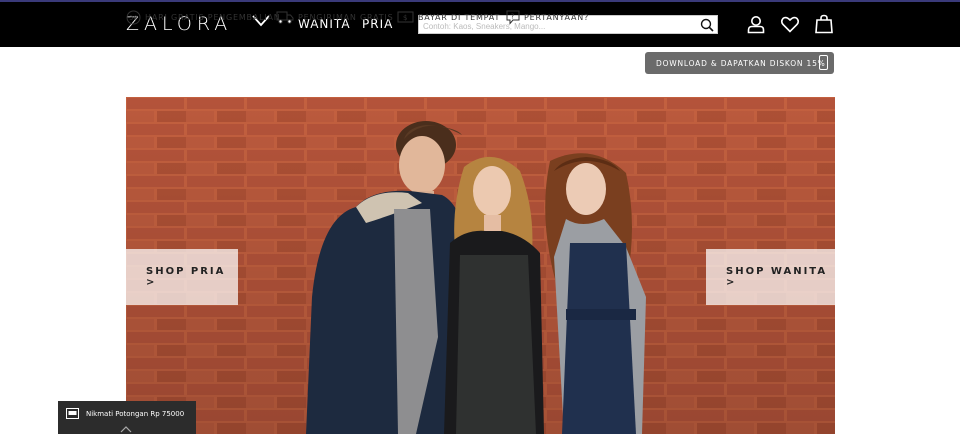 This screenshot has width=960, height=434. What do you see at coordinates (823, 62) in the screenshot?
I see `smartphone-icon` at bounding box center [823, 62].